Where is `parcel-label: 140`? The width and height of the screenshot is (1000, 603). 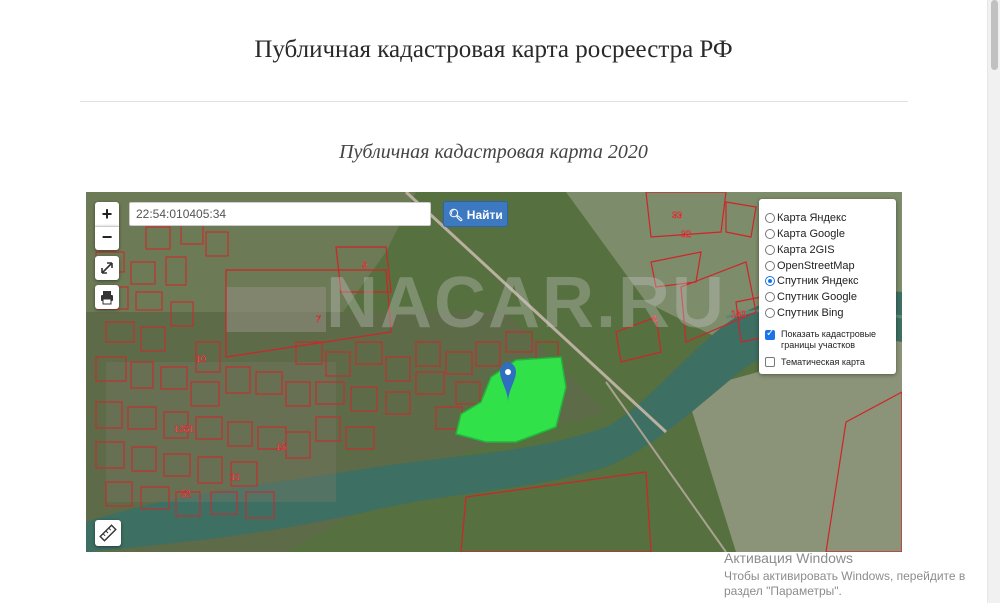
parcel-label: 140 is located at coordinates (738, 314).